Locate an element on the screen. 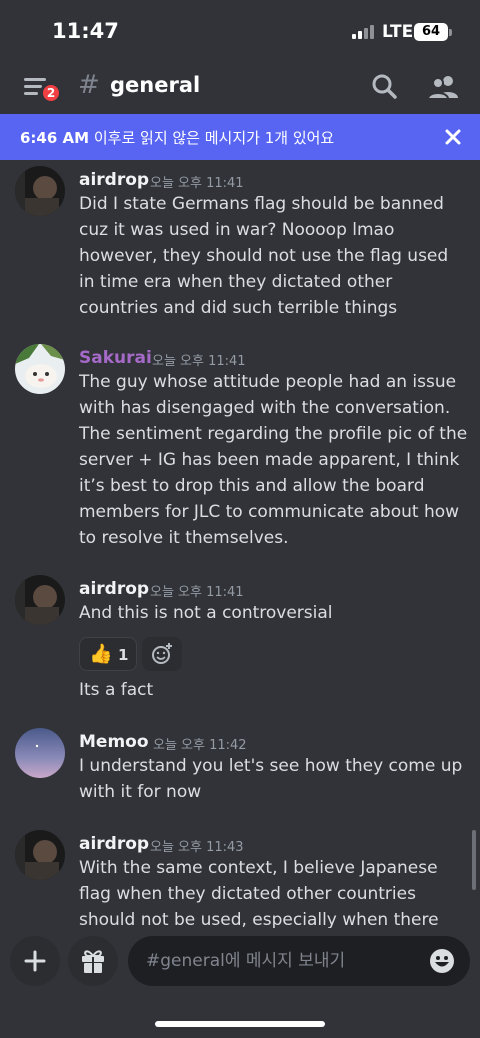 The height and width of the screenshot is (1038, 480). search-icon is located at coordinates (384, 86).